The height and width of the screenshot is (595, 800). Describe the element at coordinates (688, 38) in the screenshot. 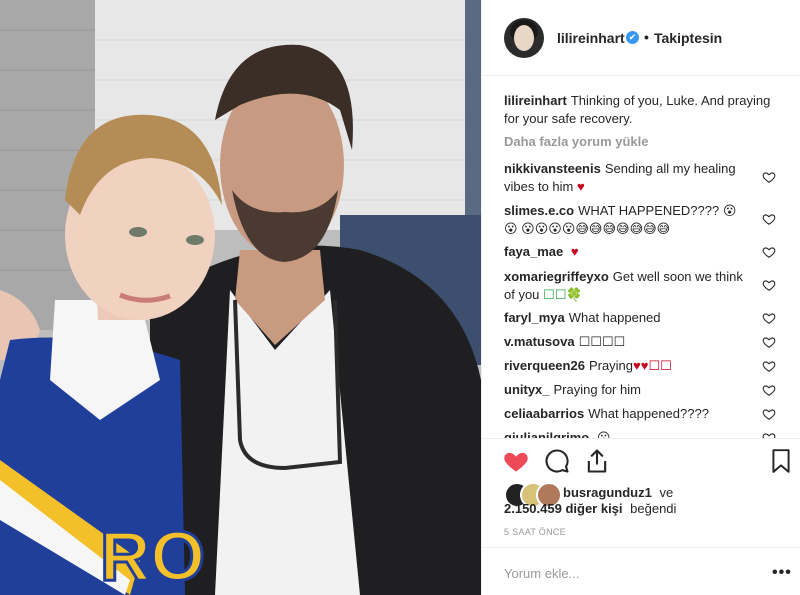

I see `follow-status-button: Takiptesin` at that location.